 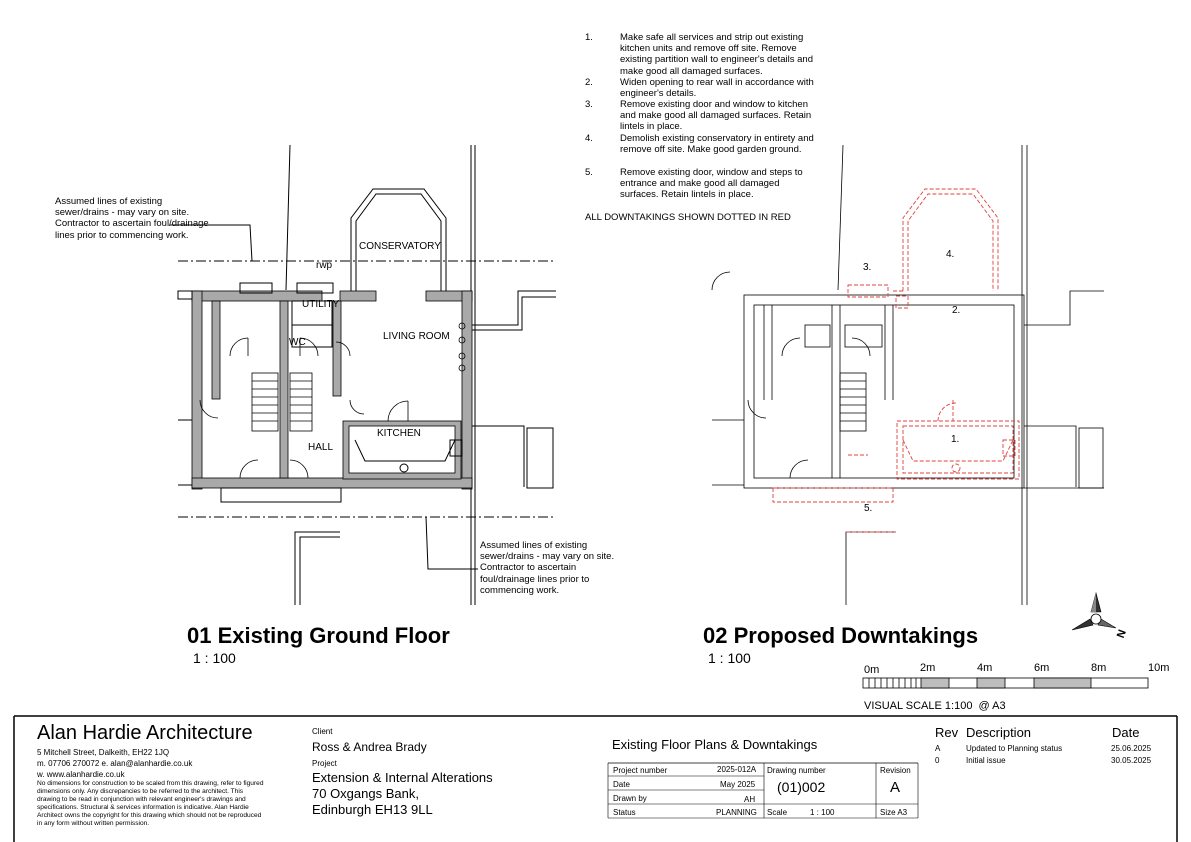 I want to click on label-rwp: rwp, so click(x=324, y=265).